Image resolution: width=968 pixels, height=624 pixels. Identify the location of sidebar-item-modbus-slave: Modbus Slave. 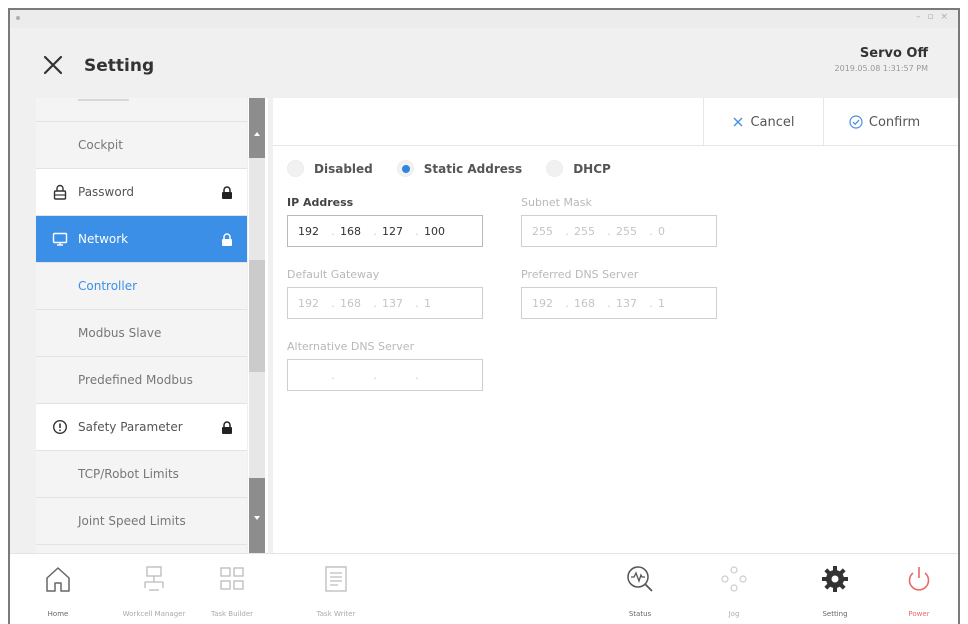
(141, 333).